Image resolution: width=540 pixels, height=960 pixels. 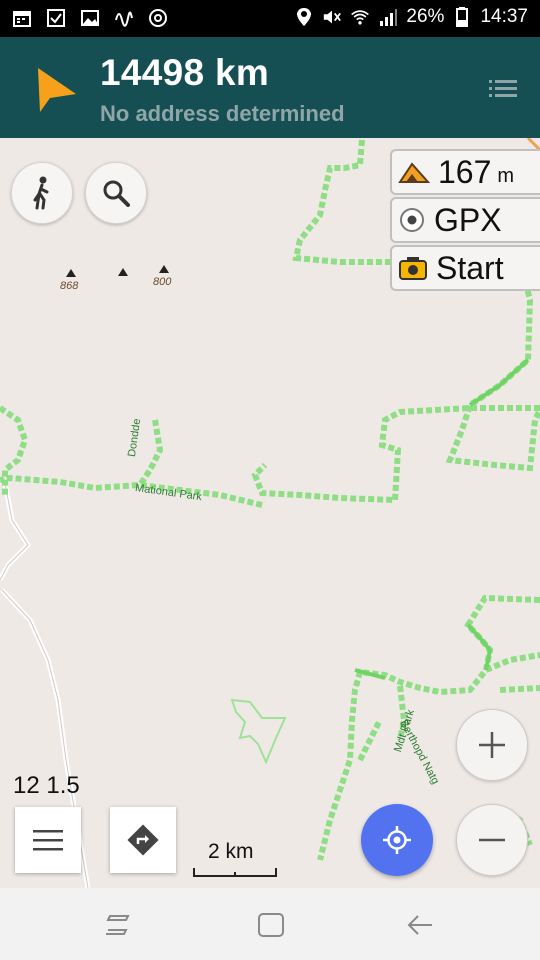 I want to click on clock: 14:37, so click(x=504, y=16).